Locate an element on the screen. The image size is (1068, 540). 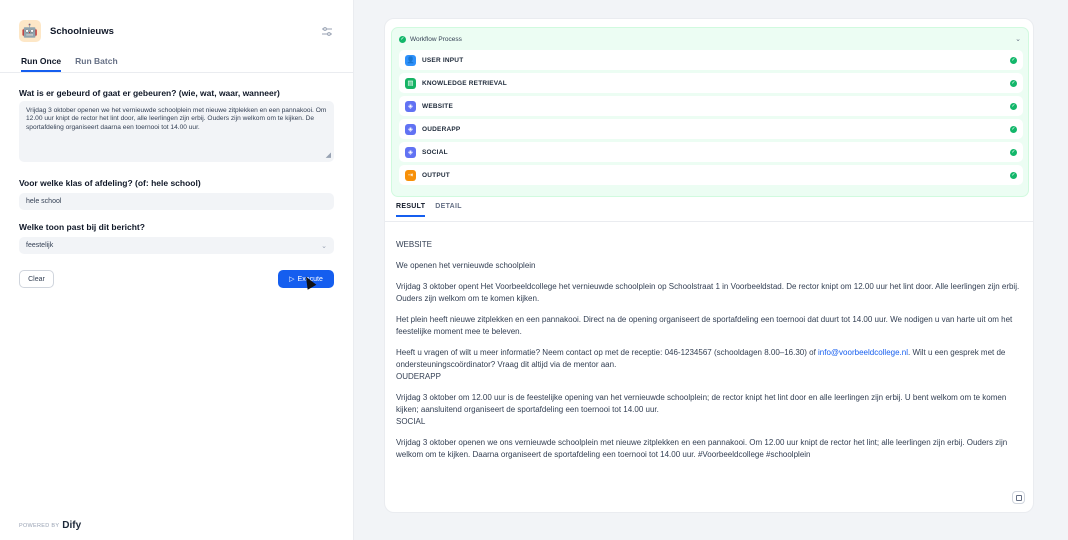
tab-run-once: Run Once is located at coordinates (41, 64).